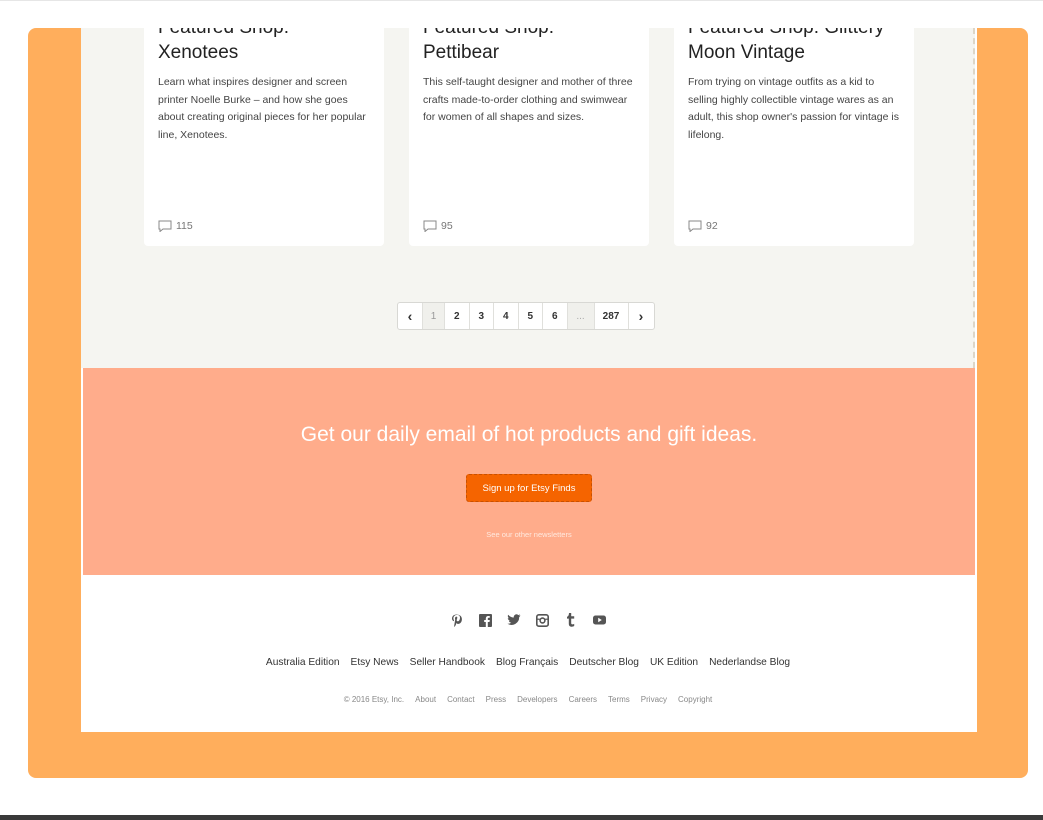  What do you see at coordinates (583, 699) in the screenshot?
I see `legal-link: Careers` at bounding box center [583, 699].